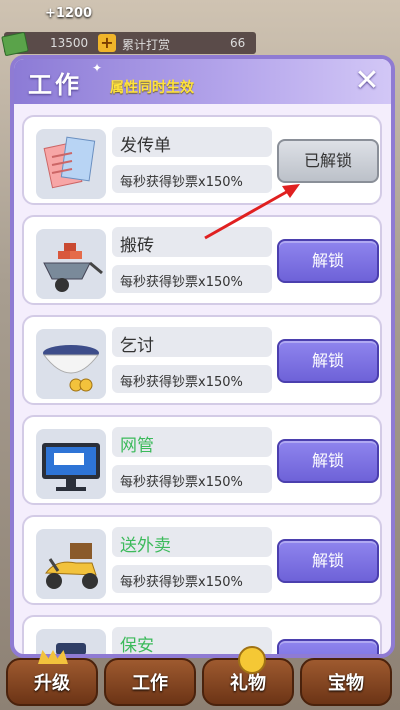 The width and height of the screenshot is (400, 710). What do you see at coordinates (328, 161) in the screenshot?
I see `unlocked-button: 已解锁` at bounding box center [328, 161].